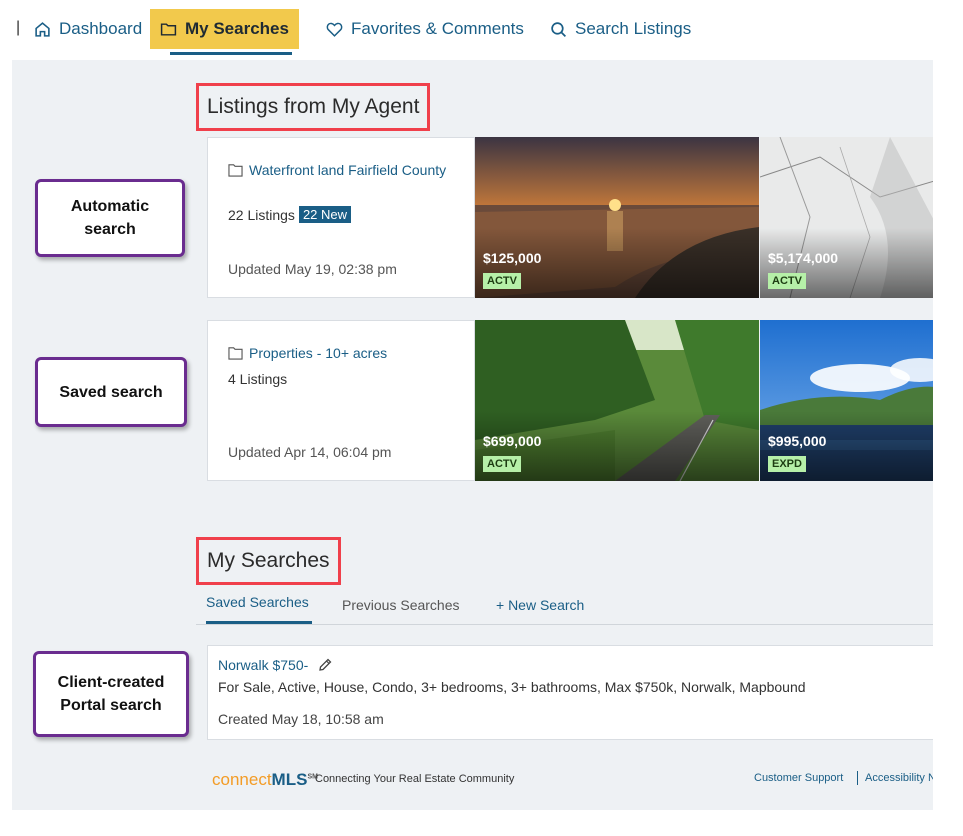 This screenshot has width=963, height=836. What do you see at coordinates (111, 705) in the screenshot?
I see `callout-client-line2: Portal search` at bounding box center [111, 705].